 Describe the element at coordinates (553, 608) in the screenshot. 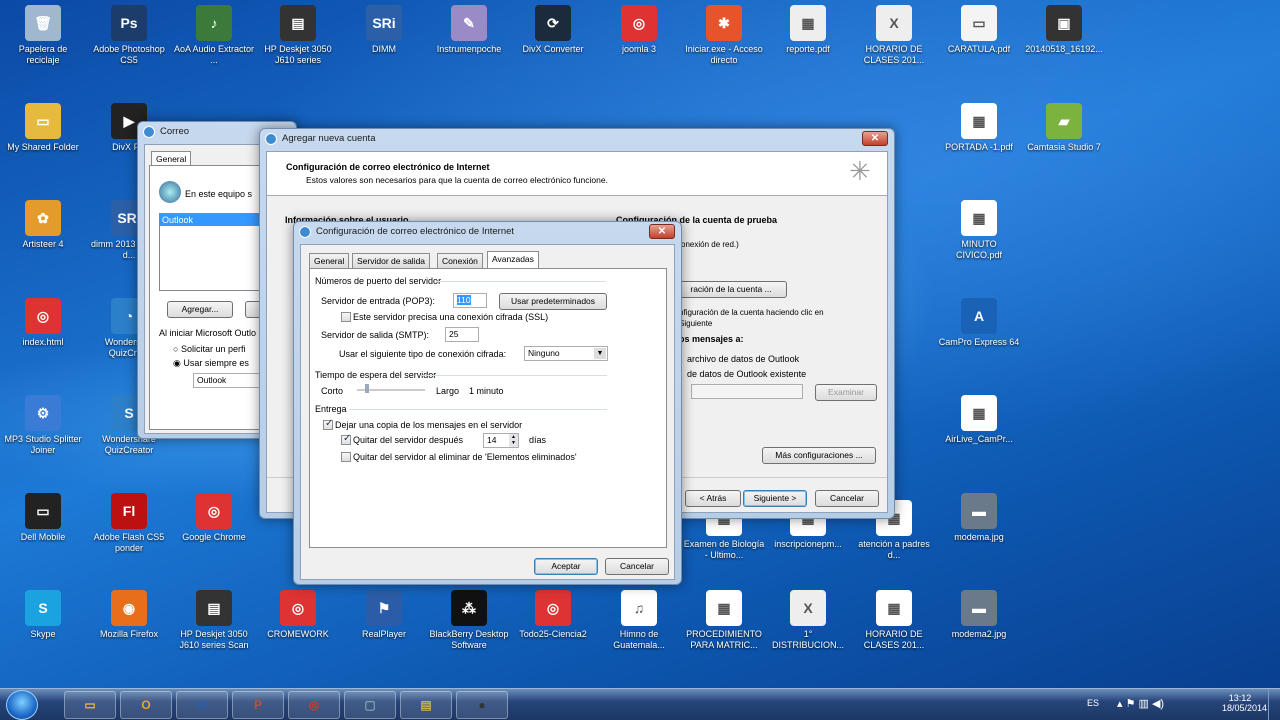

I see `chrome-icon: ◎` at that location.